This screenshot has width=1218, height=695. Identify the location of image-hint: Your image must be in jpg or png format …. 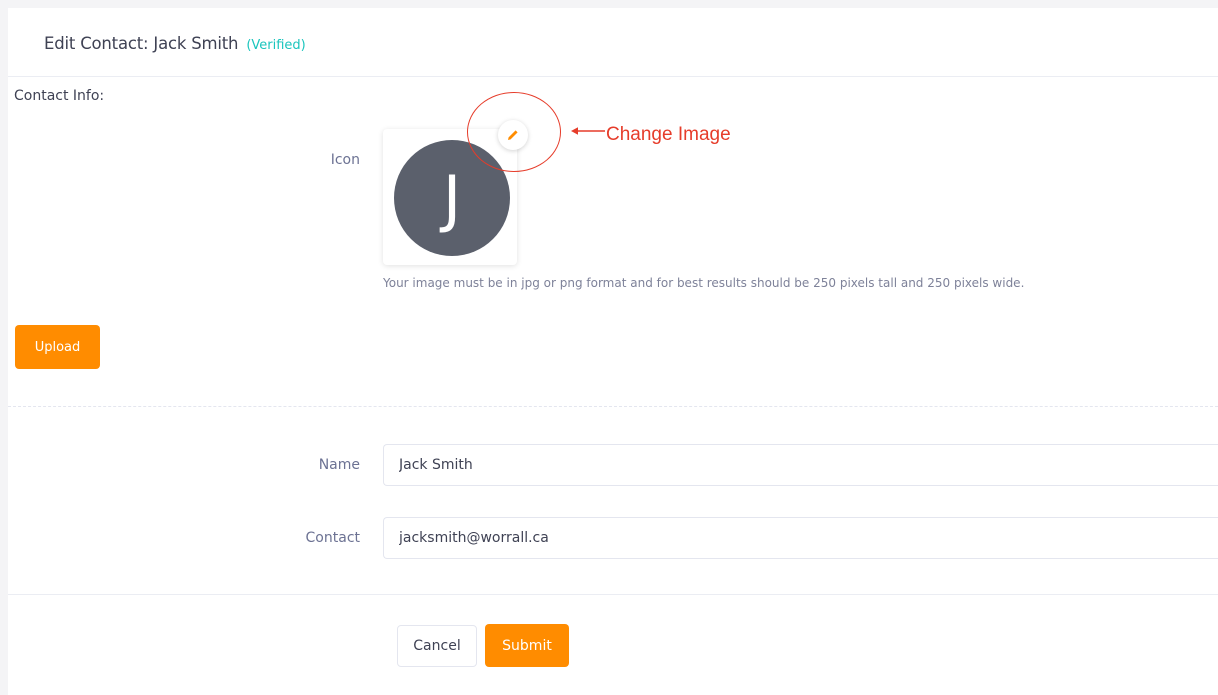
(704, 283).